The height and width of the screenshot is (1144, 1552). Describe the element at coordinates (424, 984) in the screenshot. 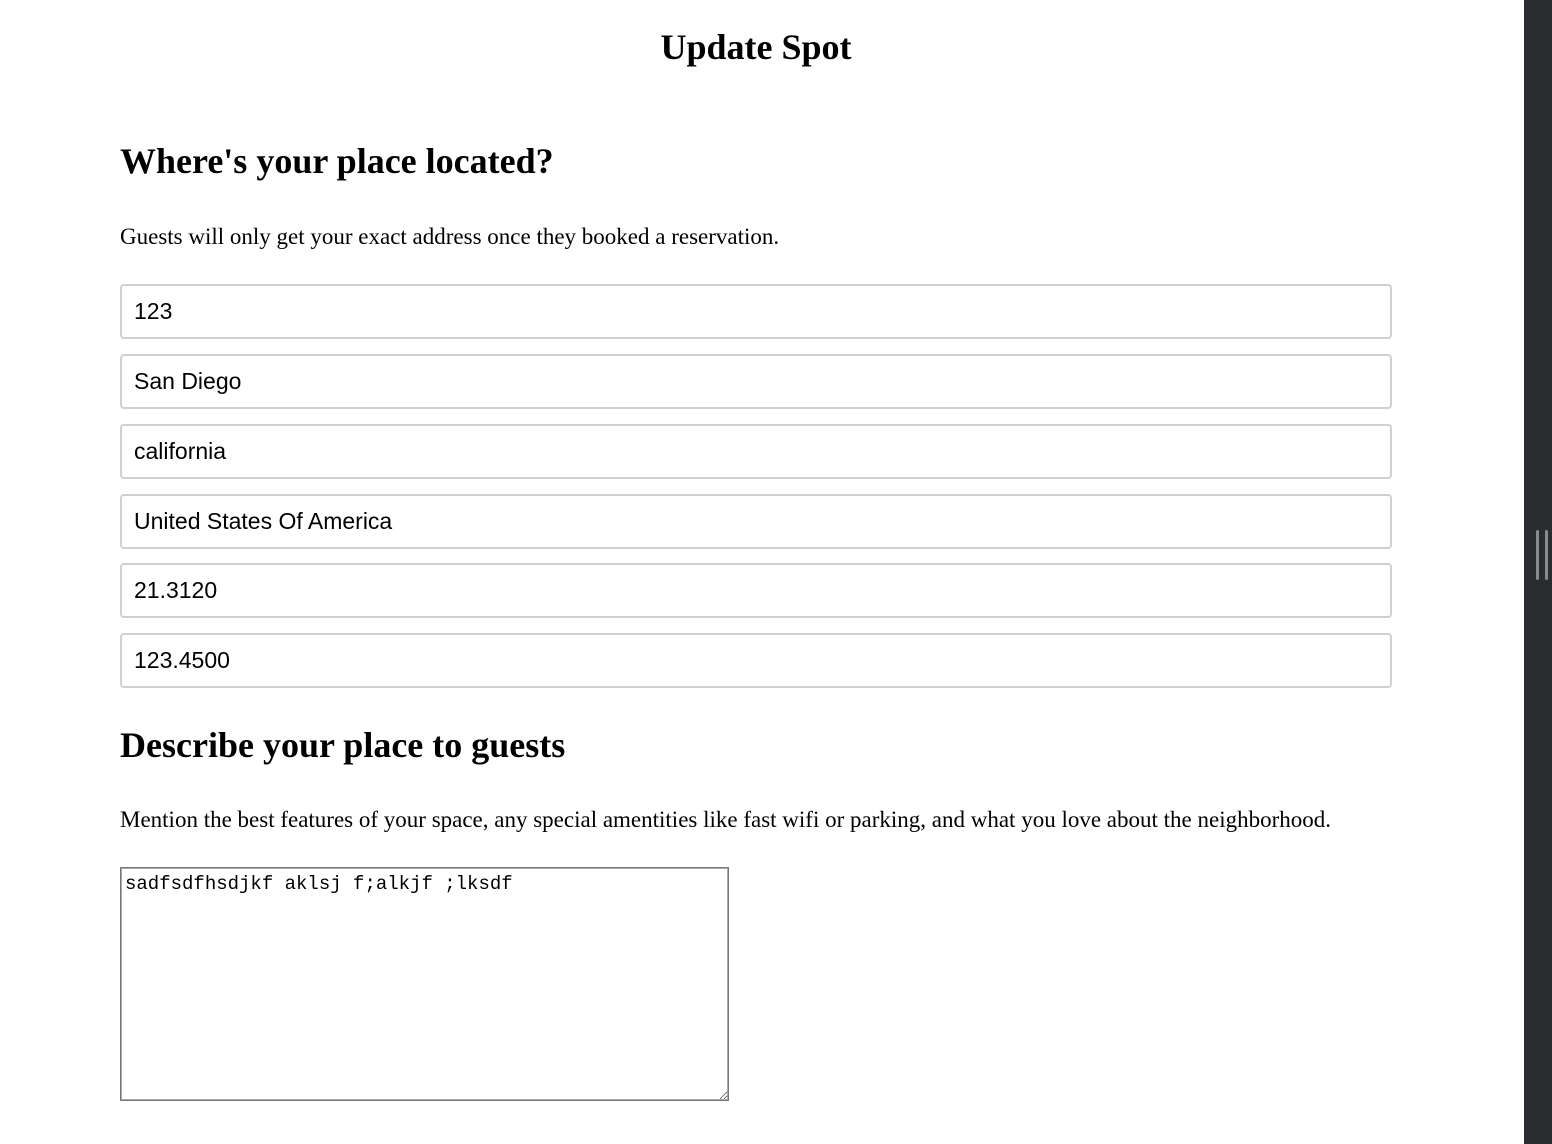

I see `description-textarea: sadfsdfhsdjkf aklsj f;alkjf ;lksdf` at that location.